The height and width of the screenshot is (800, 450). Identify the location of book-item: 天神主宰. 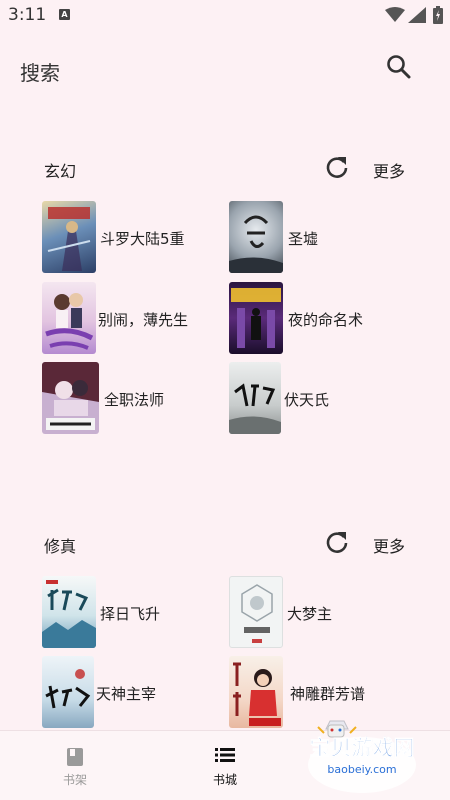
(137, 693).